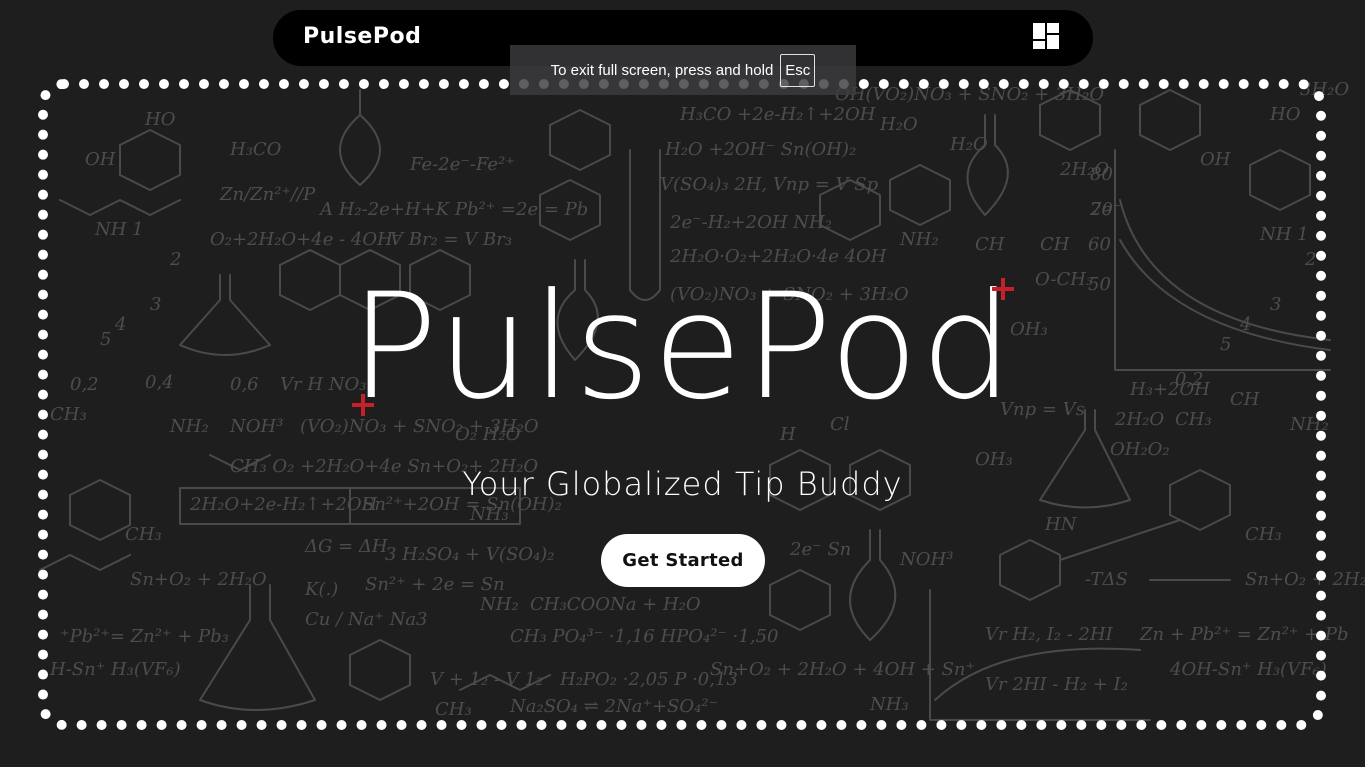 This screenshot has width=1365, height=767. Describe the element at coordinates (662, 70) in the screenshot. I see `fullscreen-notice-text: To exit full screen, press and hold` at that location.